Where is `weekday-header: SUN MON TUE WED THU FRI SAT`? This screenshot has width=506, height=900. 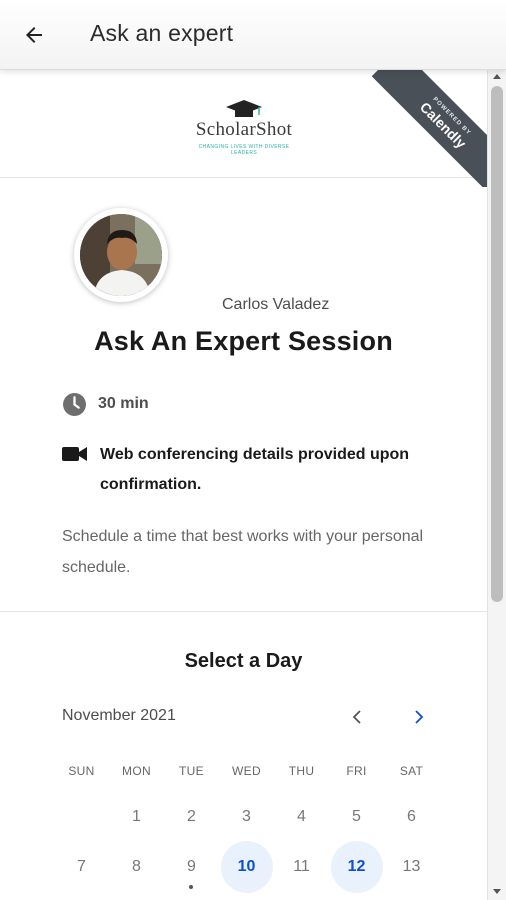
weekday-header: SUN MON TUE WED THU FRI SAT is located at coordinates (246, 771).